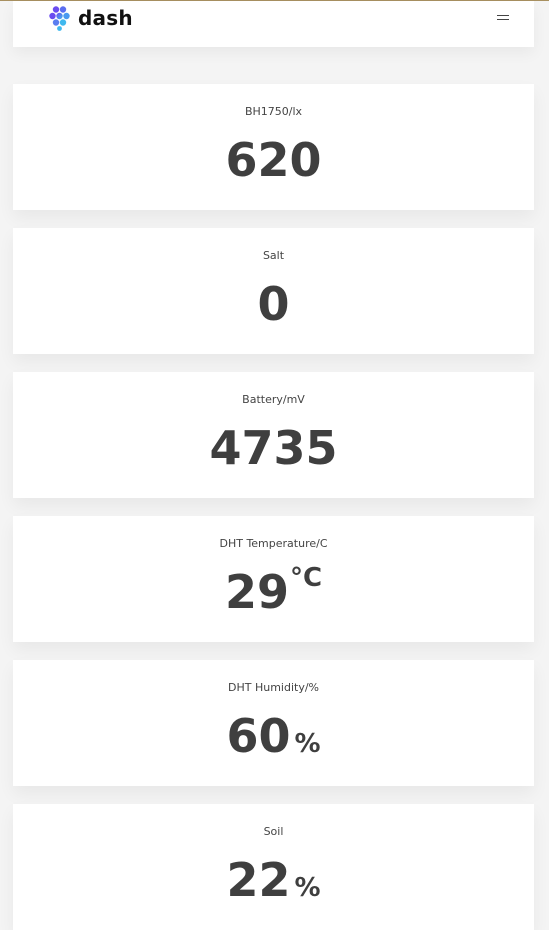 This screenshot has height=930, width=549. I want to click on navbar: dash, so click(273, 24).